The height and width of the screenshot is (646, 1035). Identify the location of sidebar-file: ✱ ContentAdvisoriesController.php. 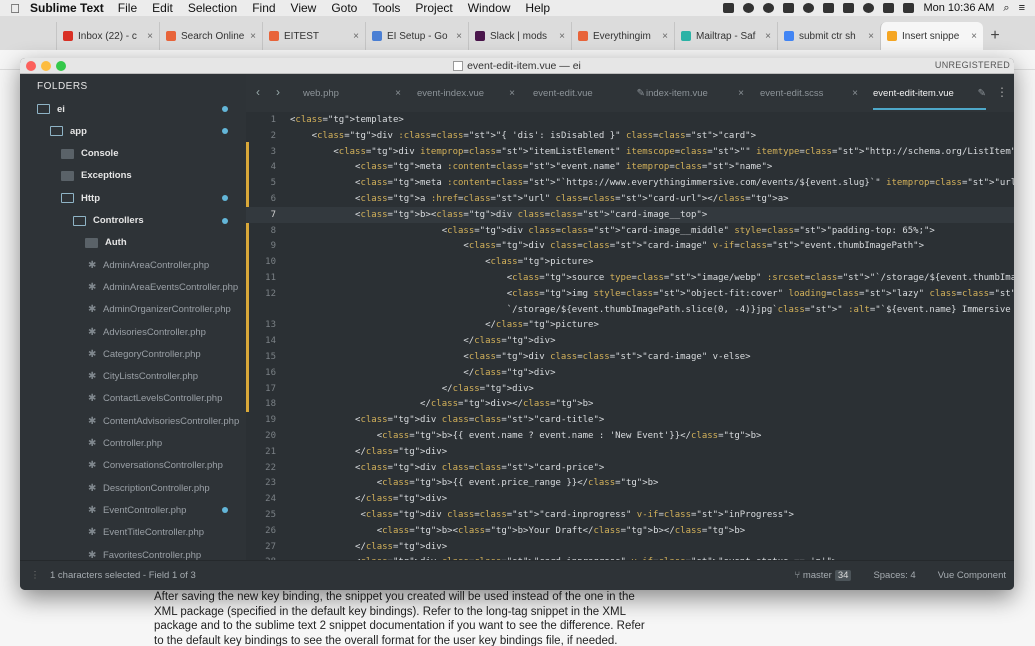
(163, 421).